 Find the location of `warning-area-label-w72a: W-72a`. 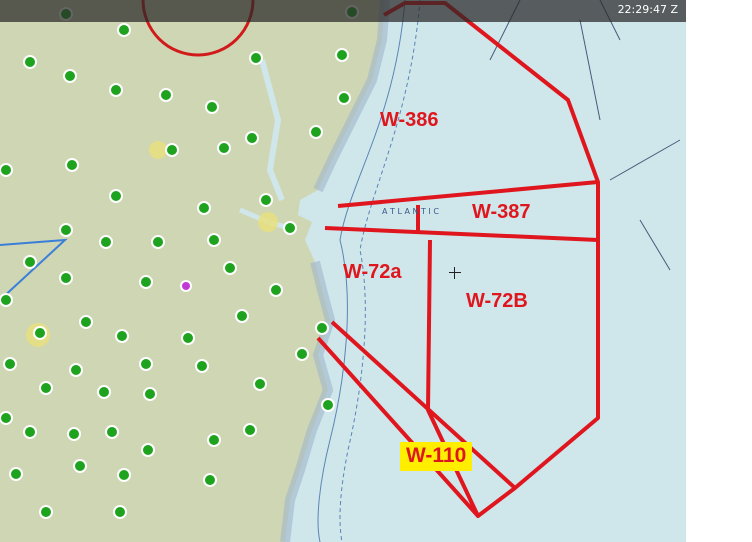

warning-area-label-w72a: W-72a is located at coordinates (372, 272).